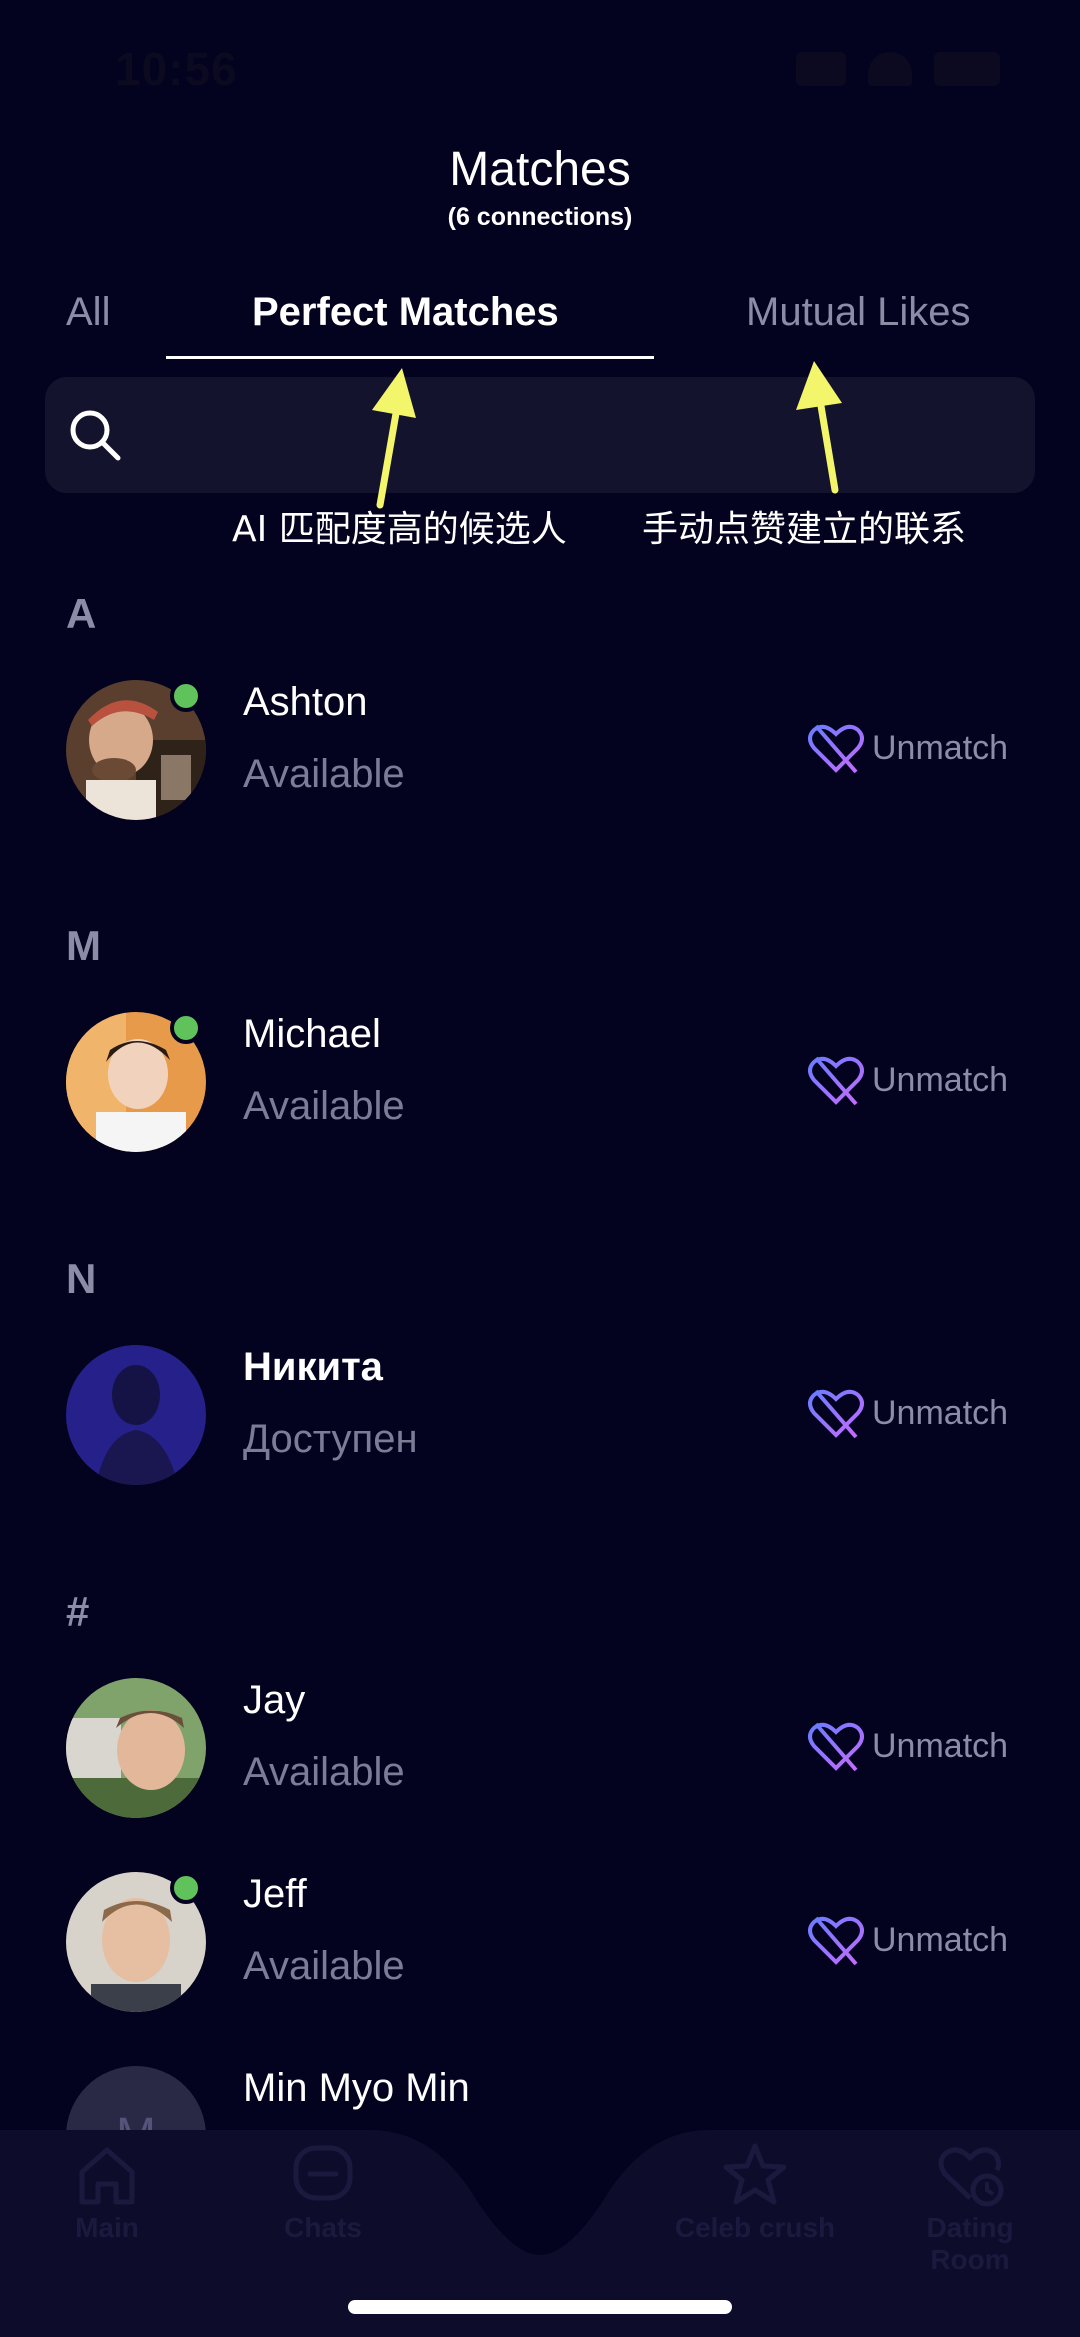 Image resolution: width=1080 pixels, height=2337 pixels. What do you see at coordinates (540, 1942) in the screenshot?
I see `contact-row-jeff: Jeff Available Unmatch` at bounding box center [540, 1942].